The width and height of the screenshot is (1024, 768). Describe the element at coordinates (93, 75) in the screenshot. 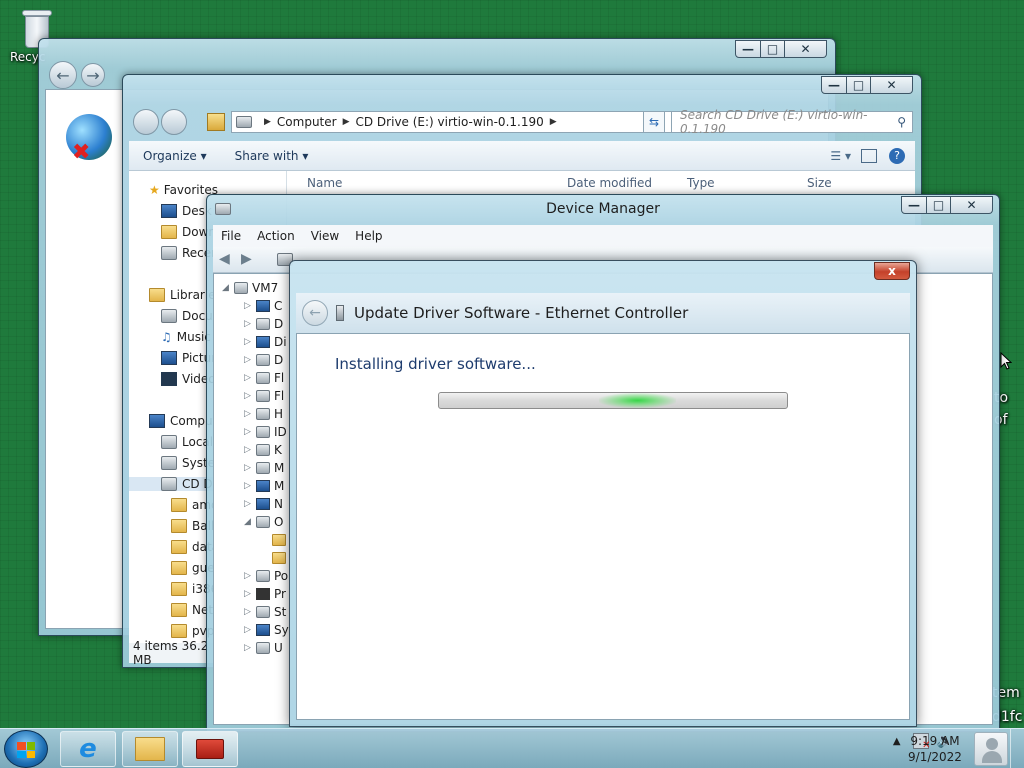

I see `forward-icon: →` at that location.